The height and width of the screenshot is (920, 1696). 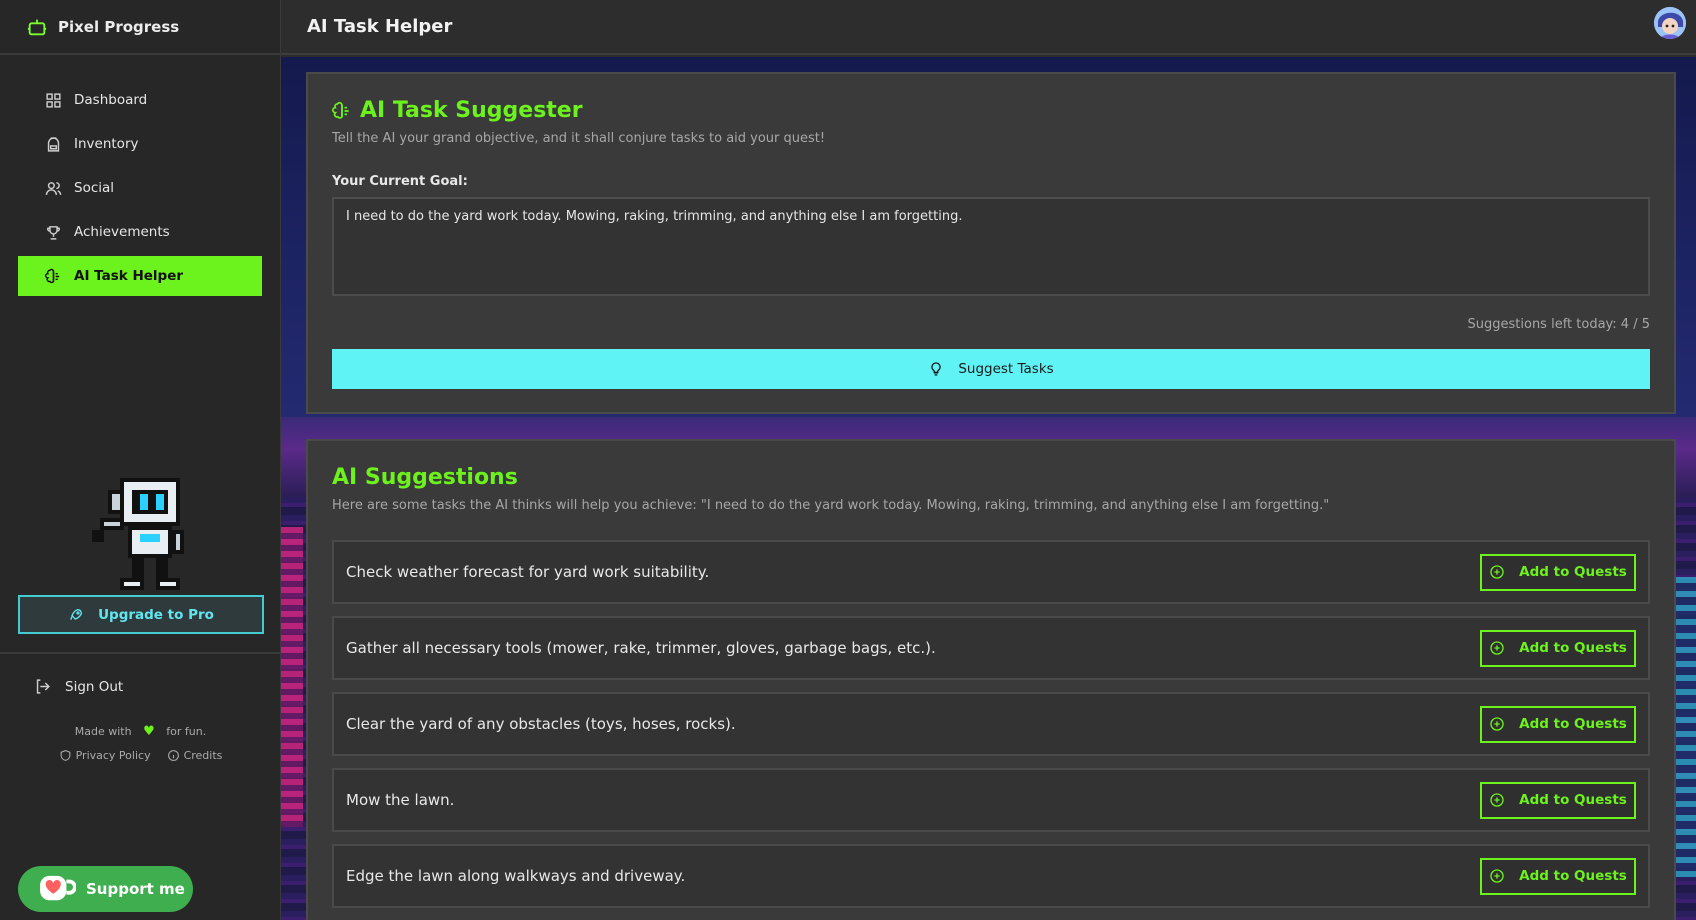 I want to click on dashboard-icon, so click(x=53, y=100).